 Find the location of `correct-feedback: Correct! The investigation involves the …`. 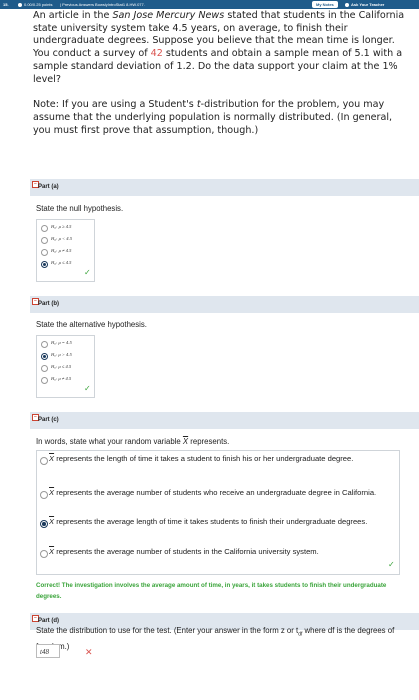

correct-feedback: Correct! The investigation involves the … is located at coordinates (211, 591).